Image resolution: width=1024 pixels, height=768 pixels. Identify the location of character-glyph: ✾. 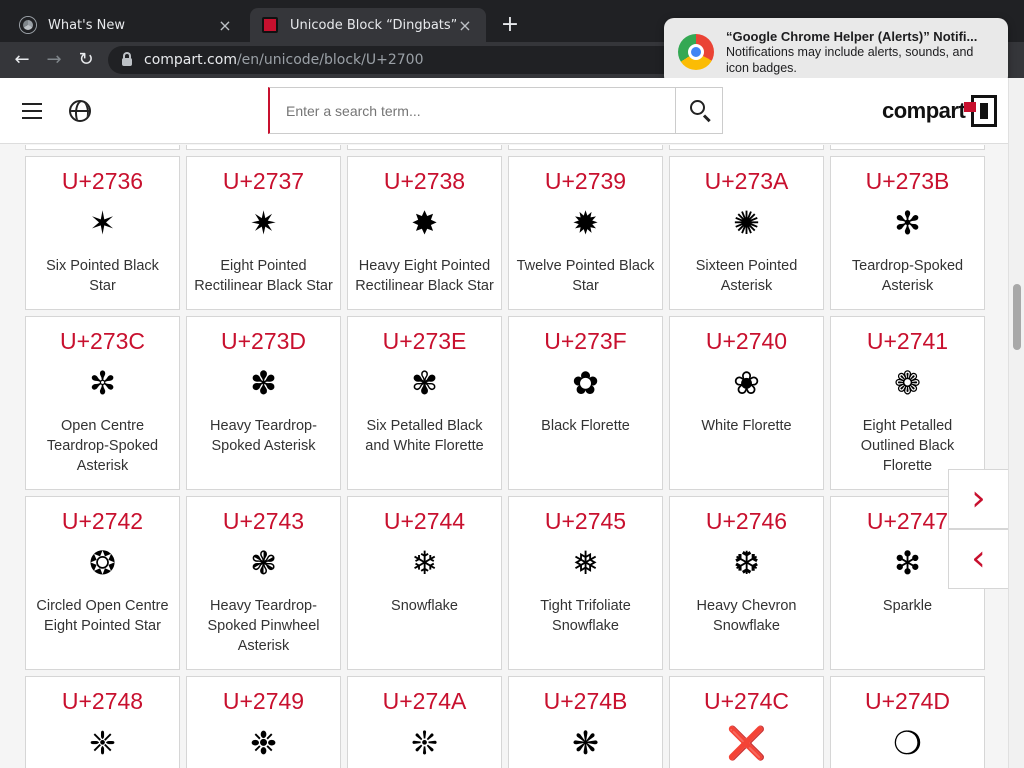
(424, 383).